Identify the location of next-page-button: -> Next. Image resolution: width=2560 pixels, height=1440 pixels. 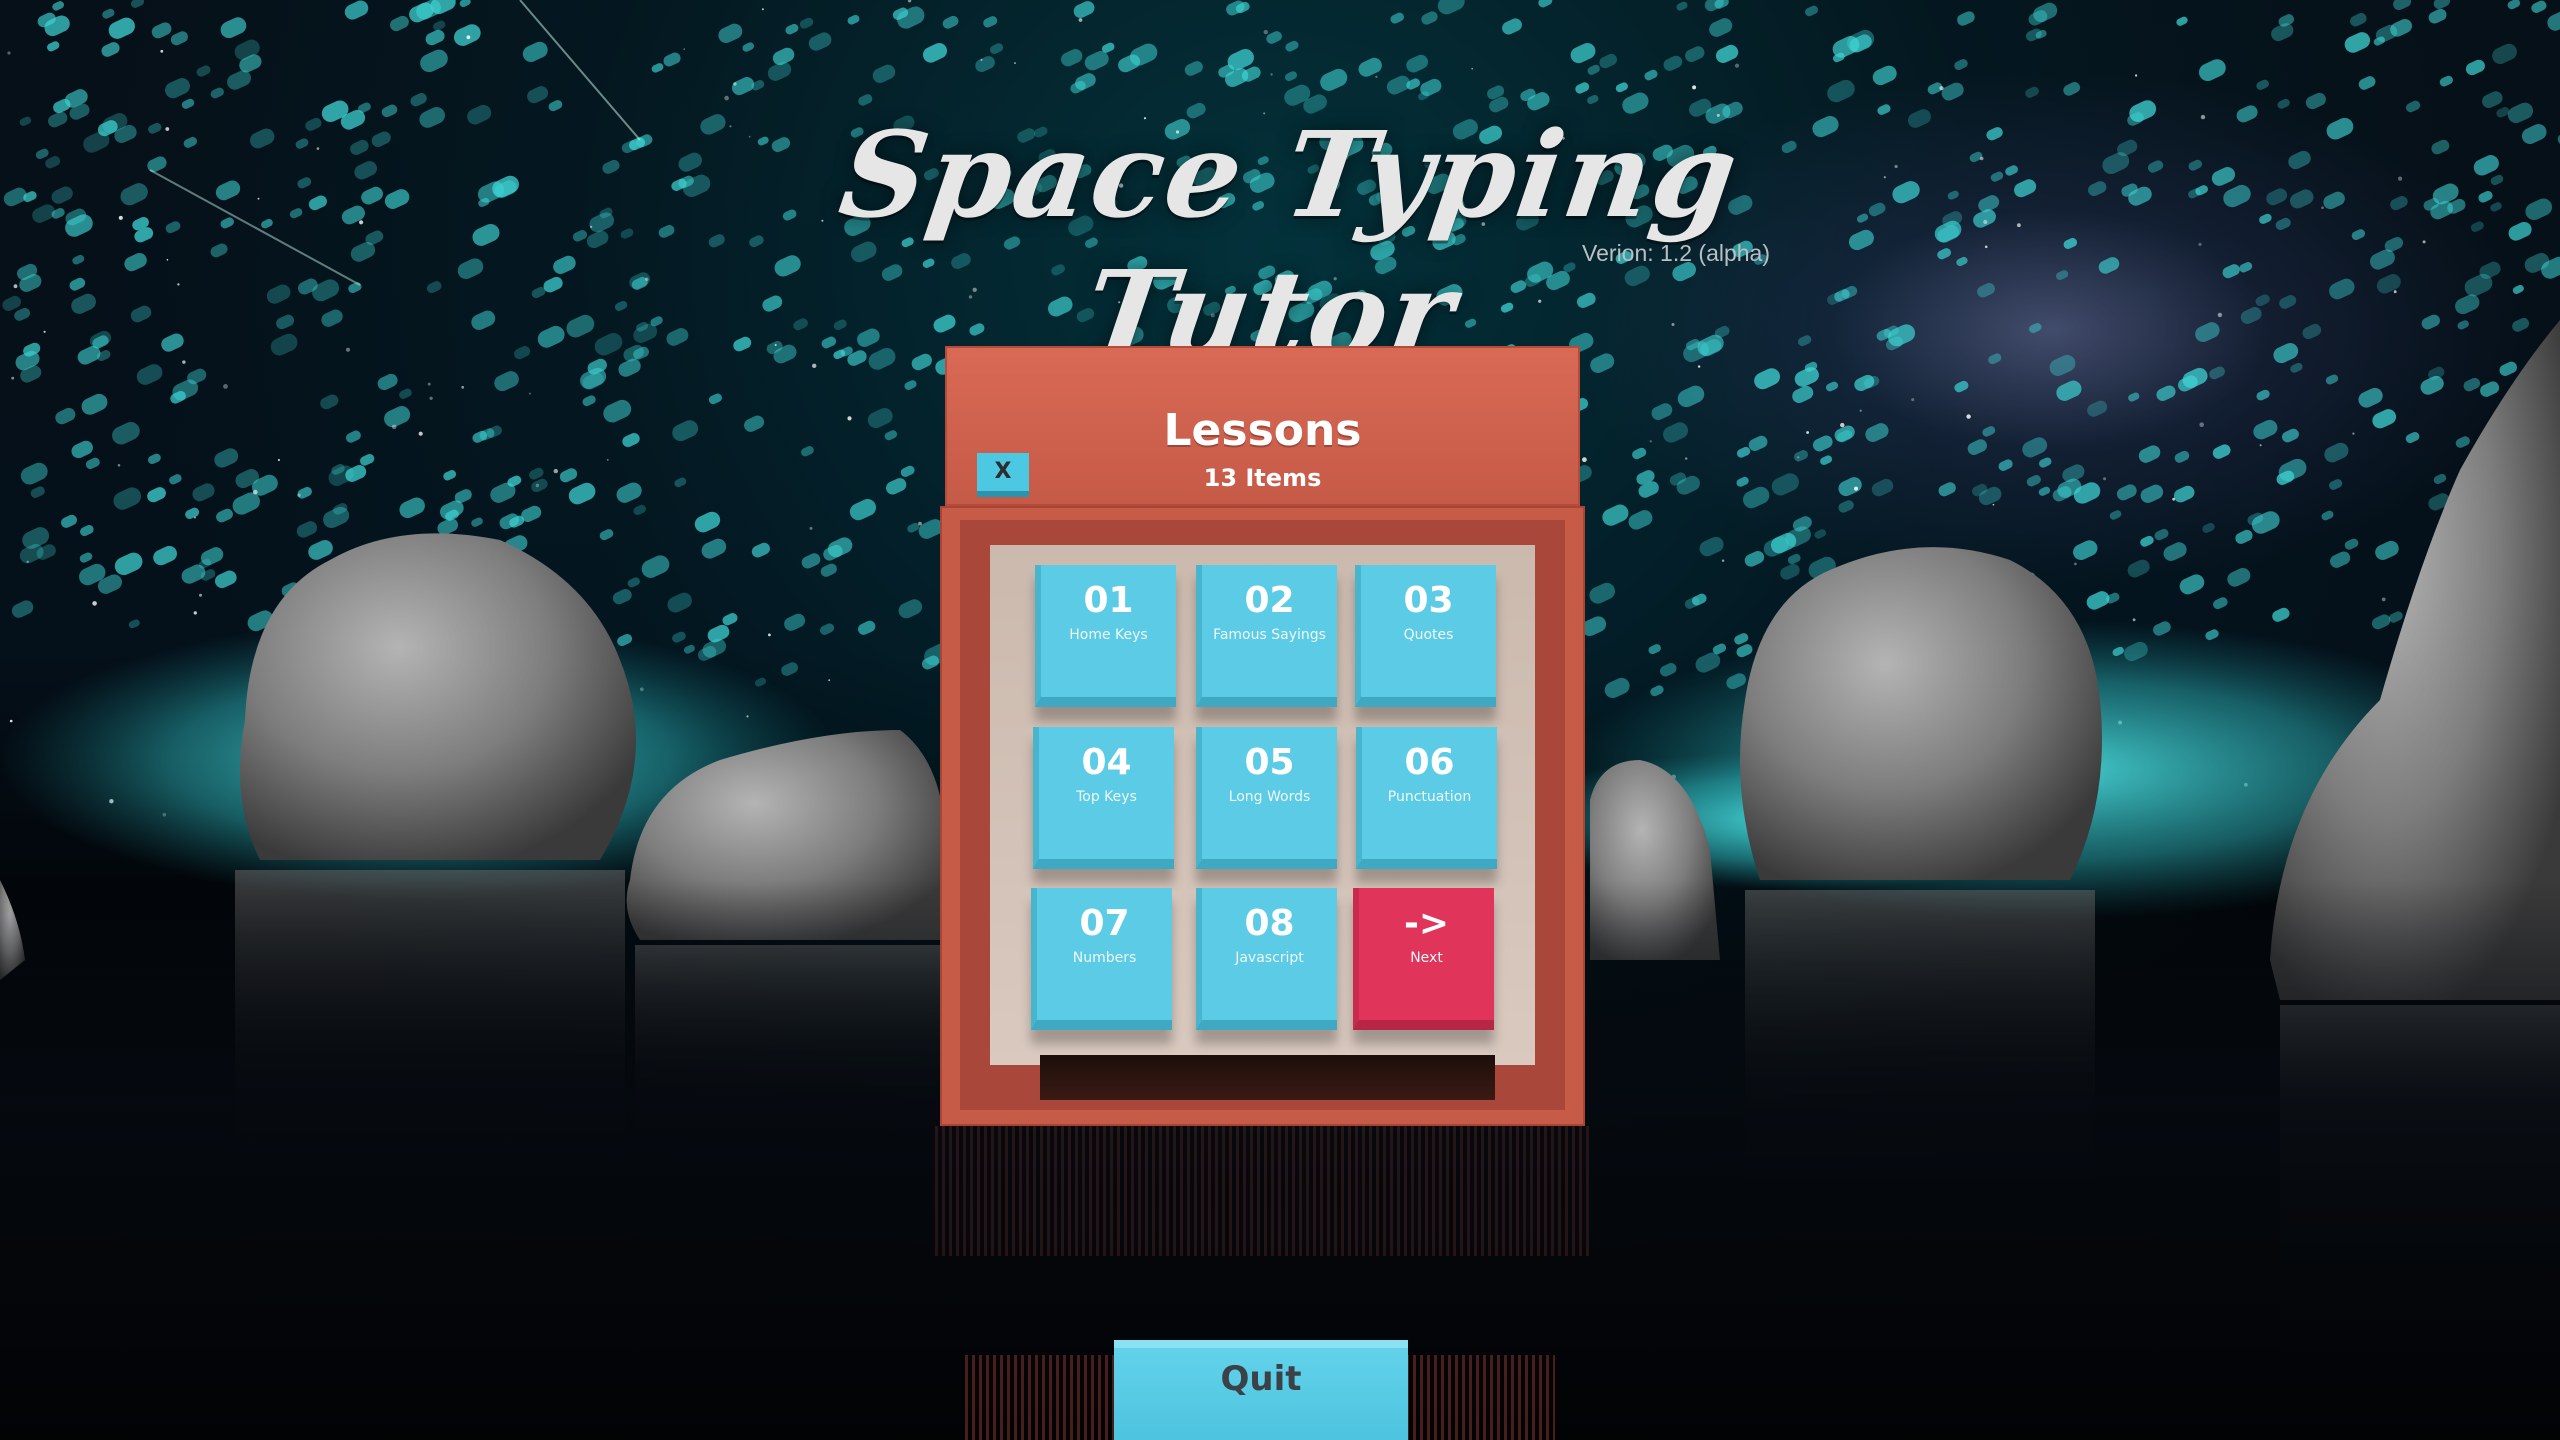
(1423, 959).